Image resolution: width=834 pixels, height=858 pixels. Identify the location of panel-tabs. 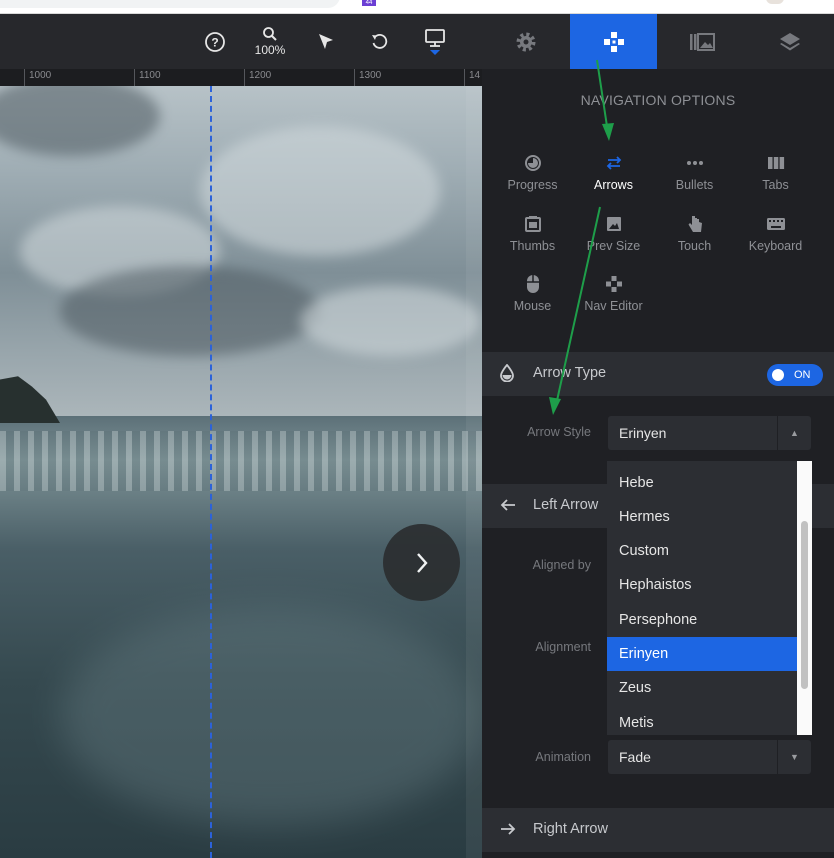
(658, 41).